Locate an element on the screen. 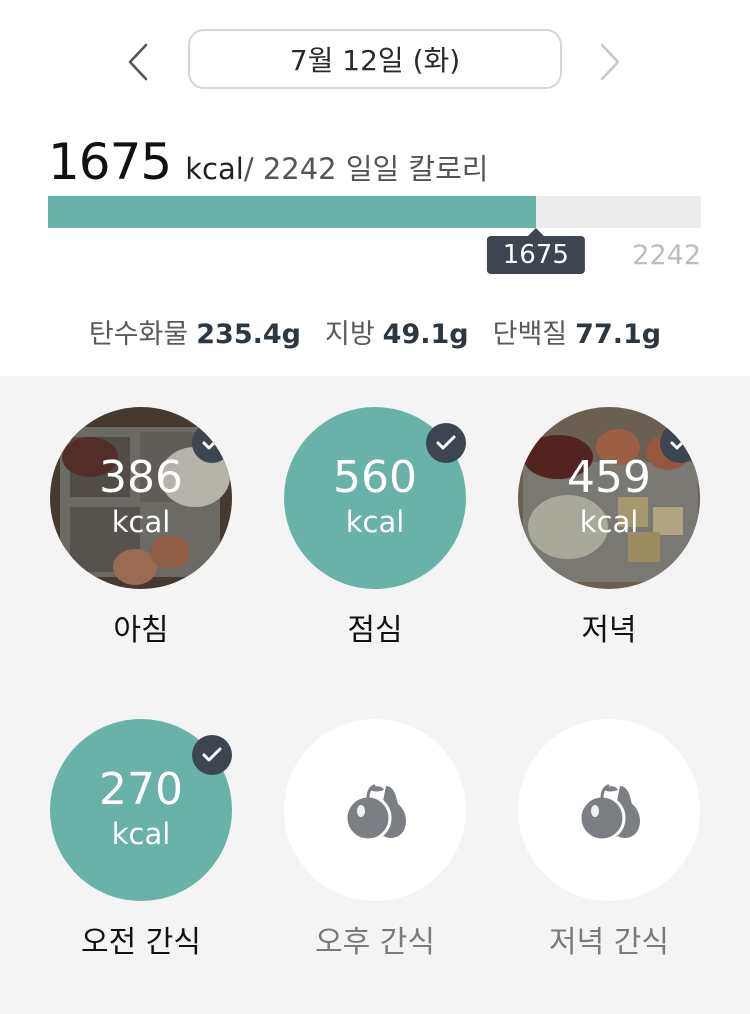 The width and height of the screenshot is (750, 1014). macro-value: 77.1g is located at coordinates (618, 334).